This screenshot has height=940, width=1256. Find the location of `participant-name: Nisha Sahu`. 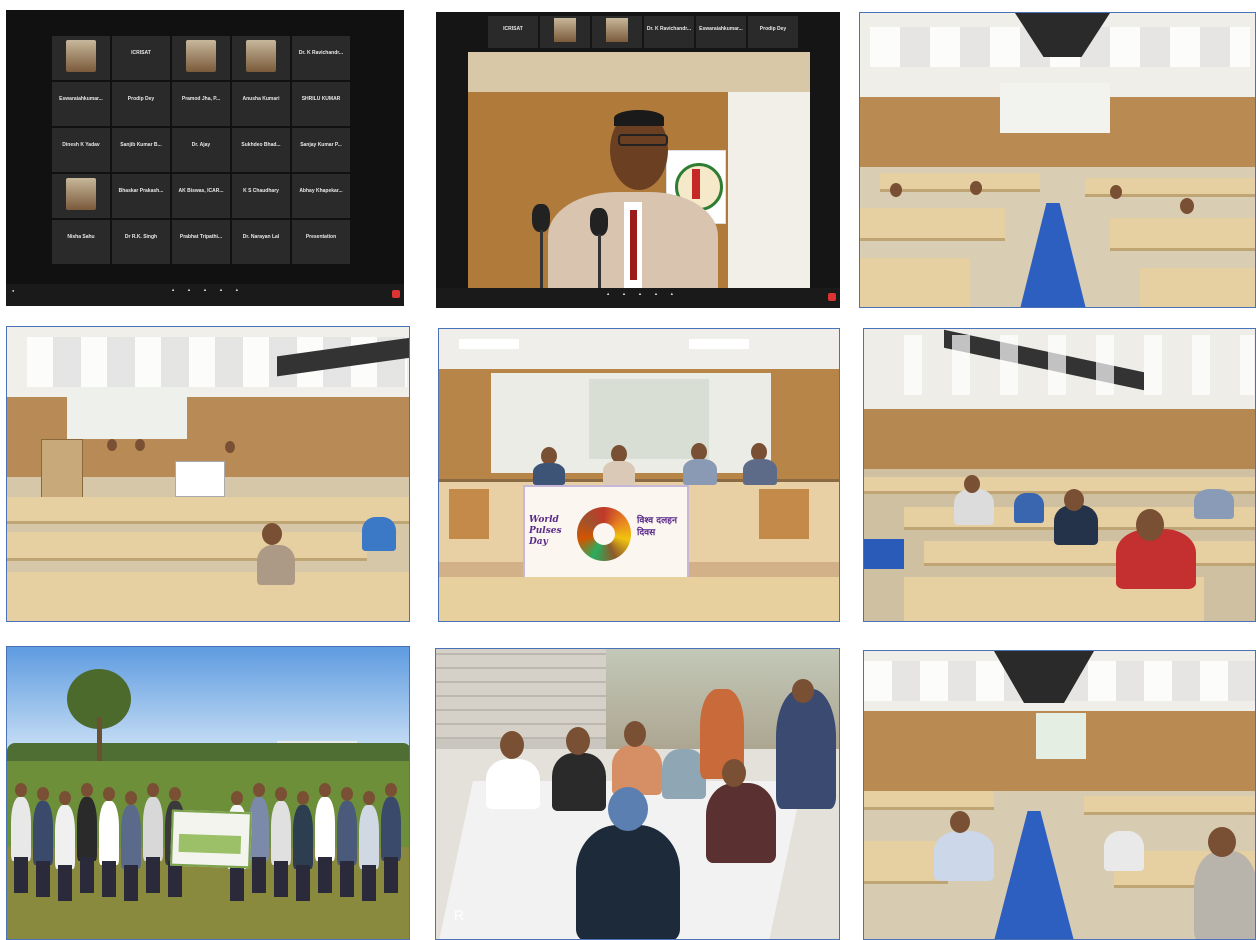

participant-name: Nisha Sahu is located at coordinates (81, 237).